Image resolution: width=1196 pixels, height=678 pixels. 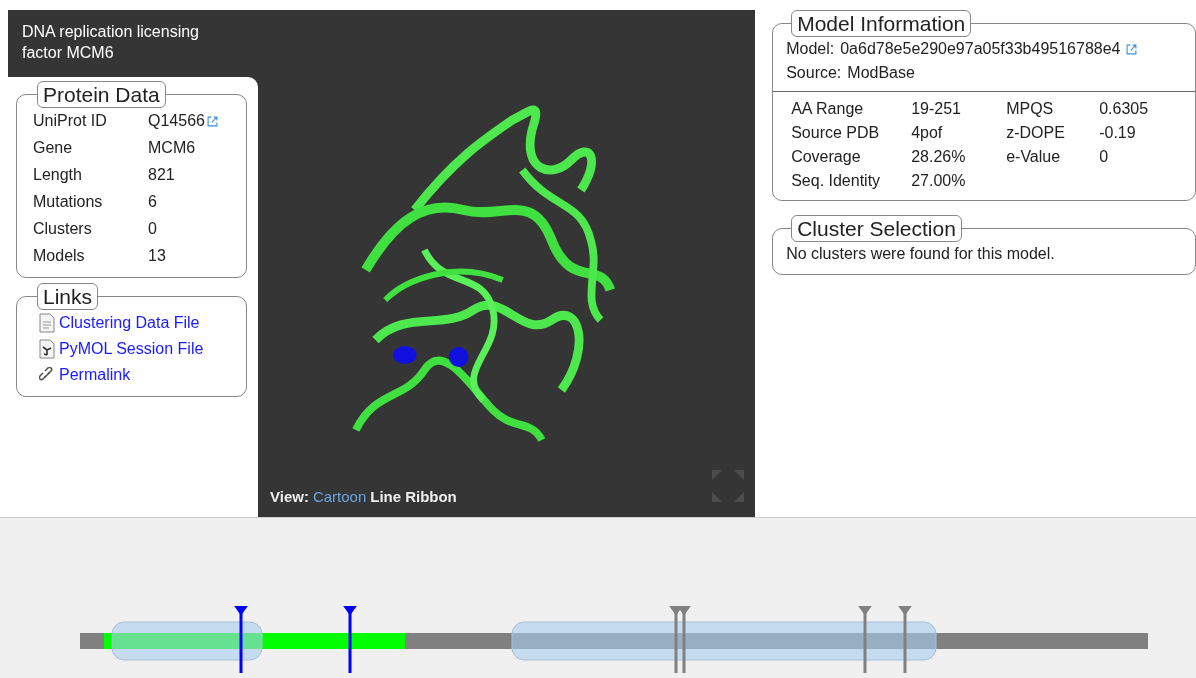 I want to click on field-value: Q14566, so click(x=176, y=121).